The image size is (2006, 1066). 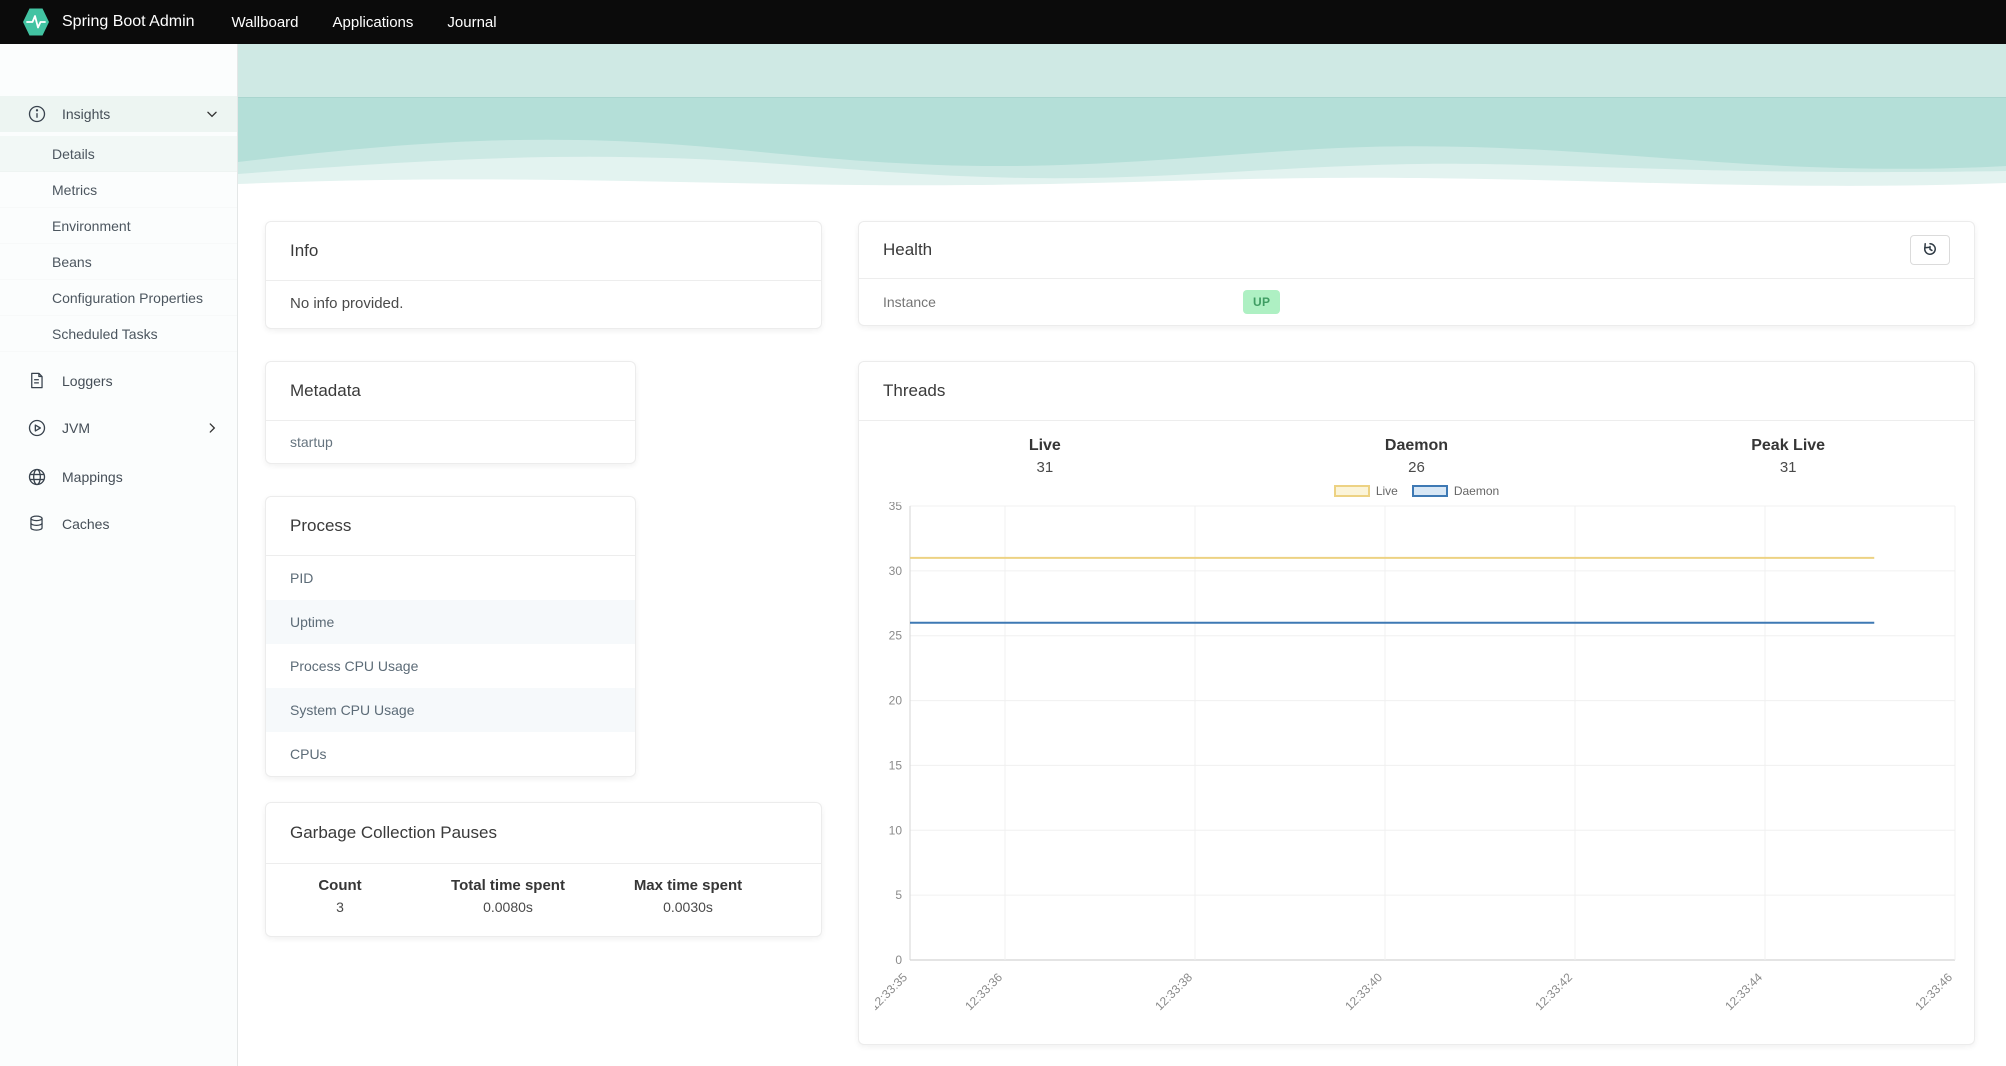 I want to click on metadata-card: Metadata startup, so click(x=450, y=412).